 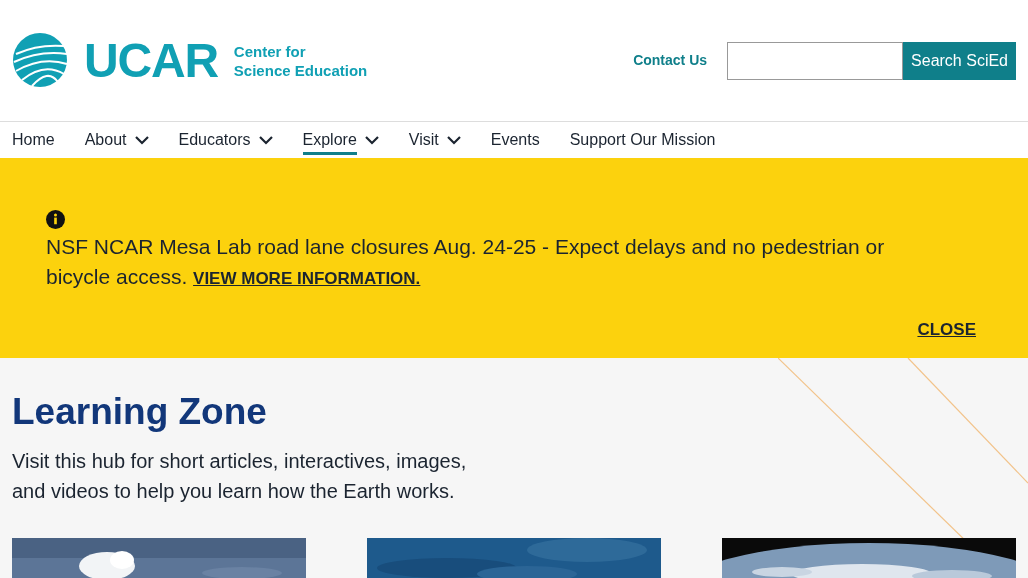 What do you see at coordinates (300, 70) in the screenshot?
I see `site-subtitle: Science Education` at bounding box center [300, 70].